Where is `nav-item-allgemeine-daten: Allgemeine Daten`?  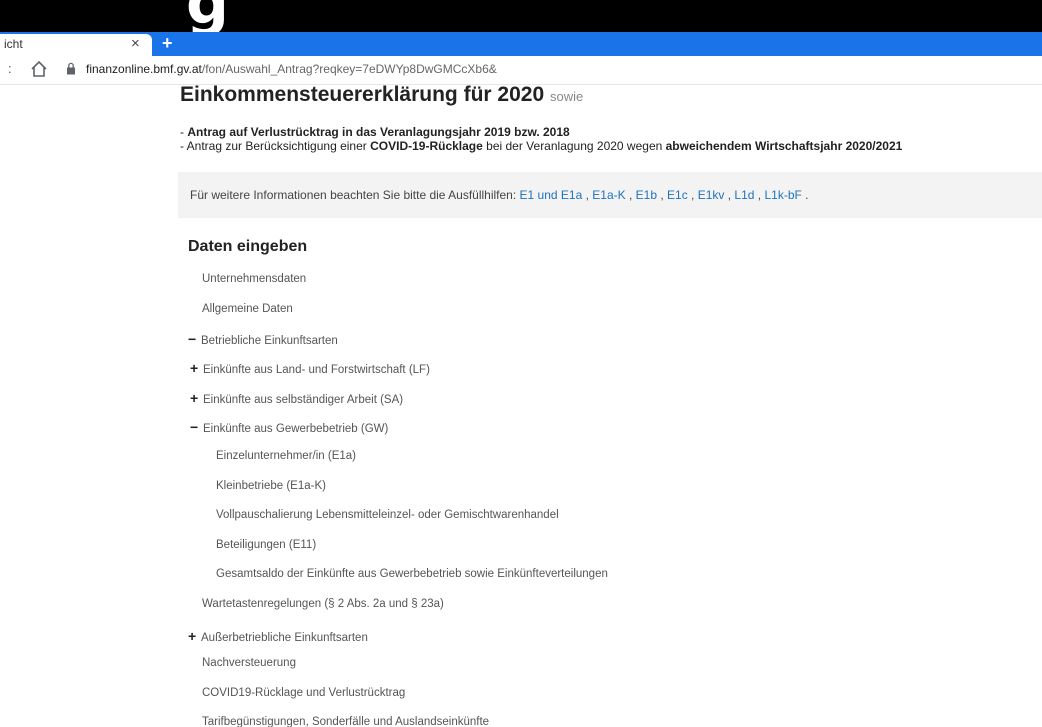
nav-item-allgemeine-daten: Allgemeine Daten is located at coordinates (247, 309).